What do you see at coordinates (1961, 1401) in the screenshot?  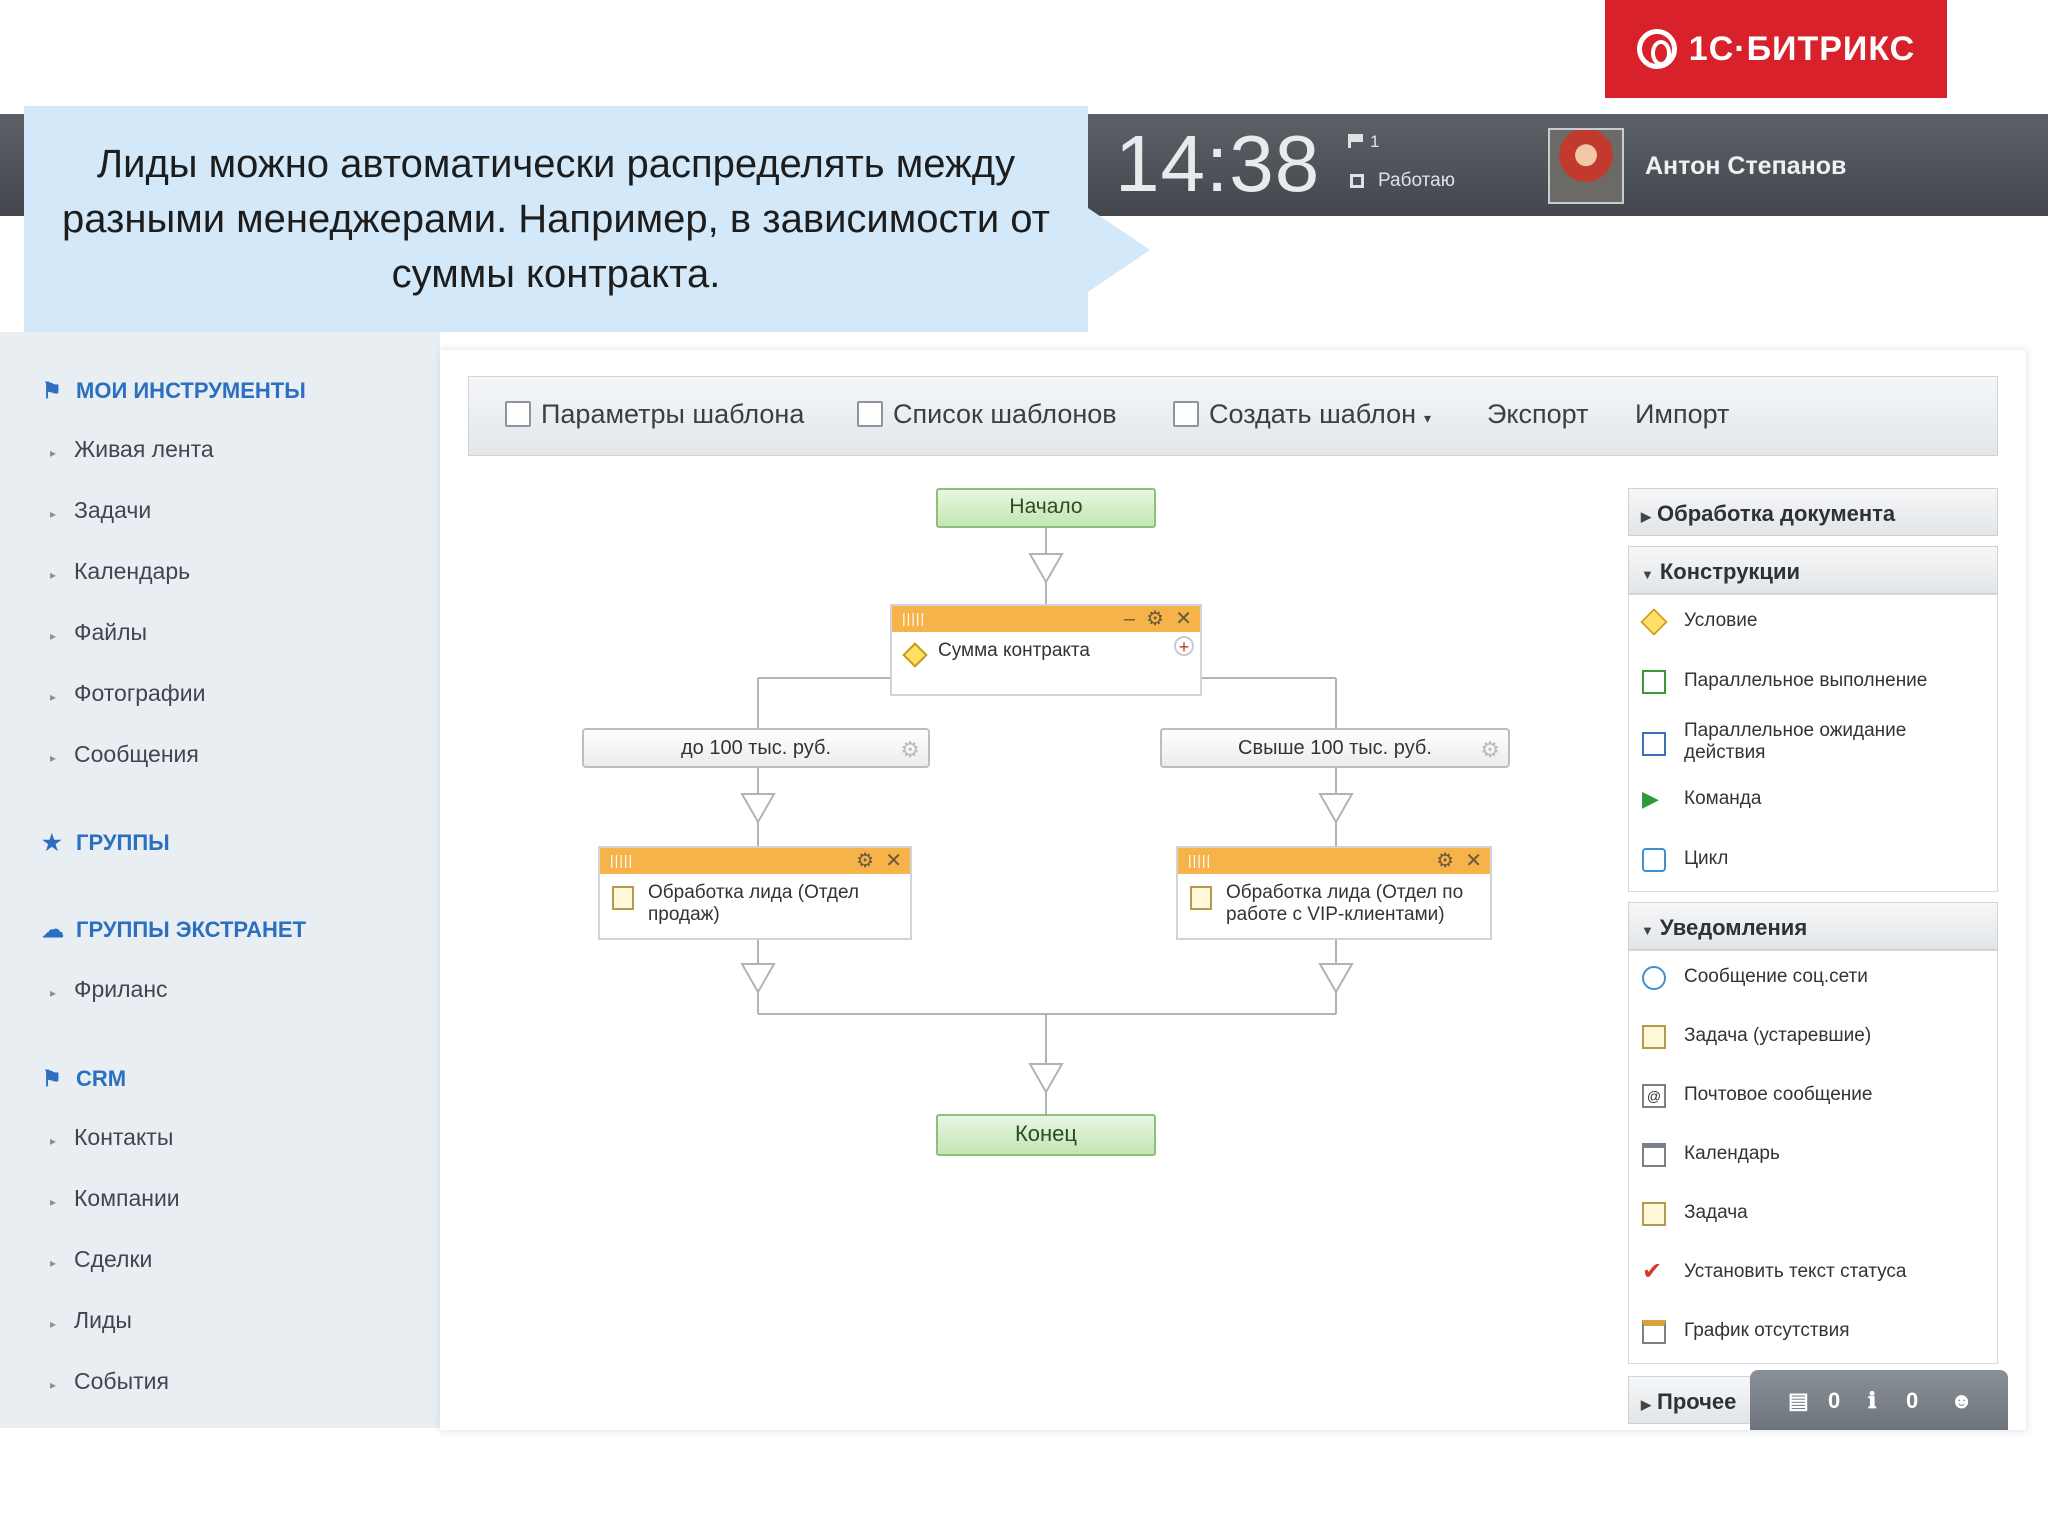 I see `contacts-icon: ☻` at bounding box center [1961, 1401].